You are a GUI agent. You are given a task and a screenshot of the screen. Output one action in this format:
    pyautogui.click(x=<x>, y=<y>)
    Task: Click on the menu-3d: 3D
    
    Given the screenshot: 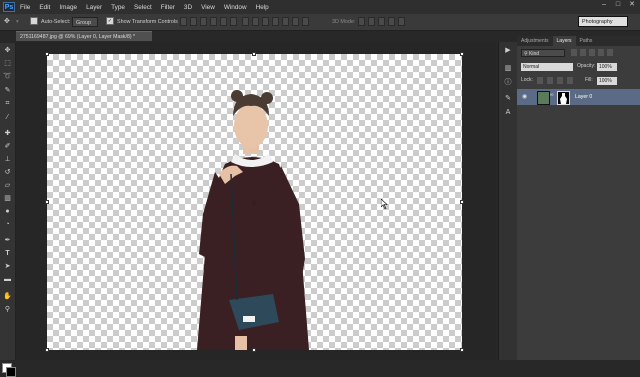 What is the action you would take?
    pyautogui.click(x=188, y=7)
    